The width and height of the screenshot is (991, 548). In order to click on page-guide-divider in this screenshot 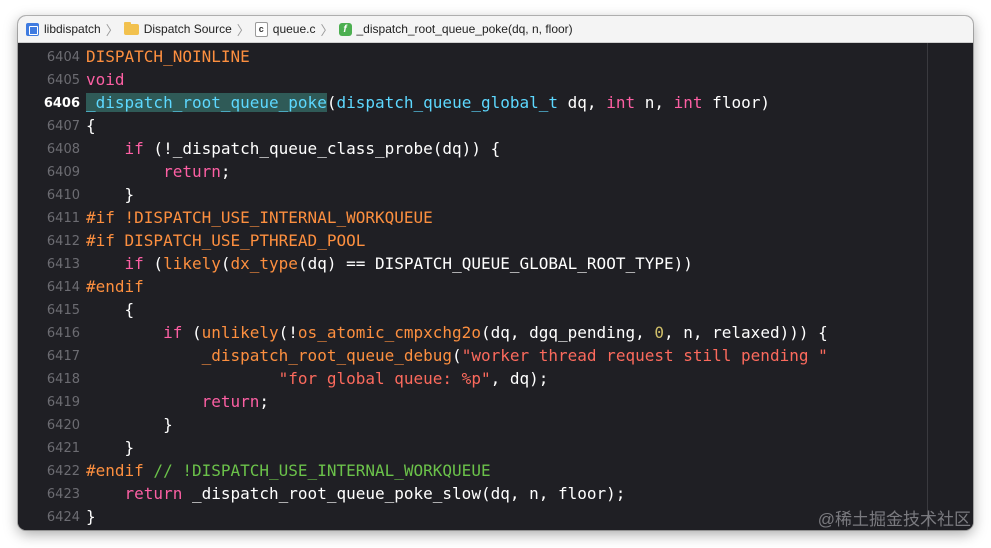, I will do `click(927, 286)`.